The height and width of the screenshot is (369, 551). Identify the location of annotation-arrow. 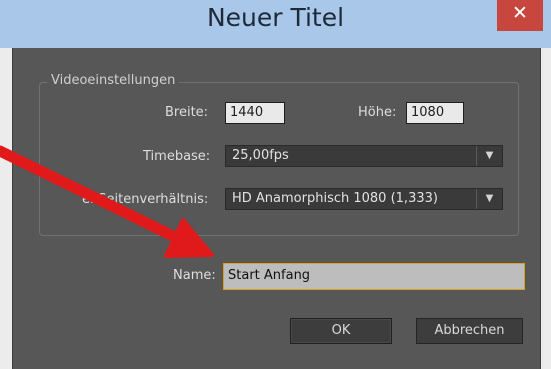
(107, 201).